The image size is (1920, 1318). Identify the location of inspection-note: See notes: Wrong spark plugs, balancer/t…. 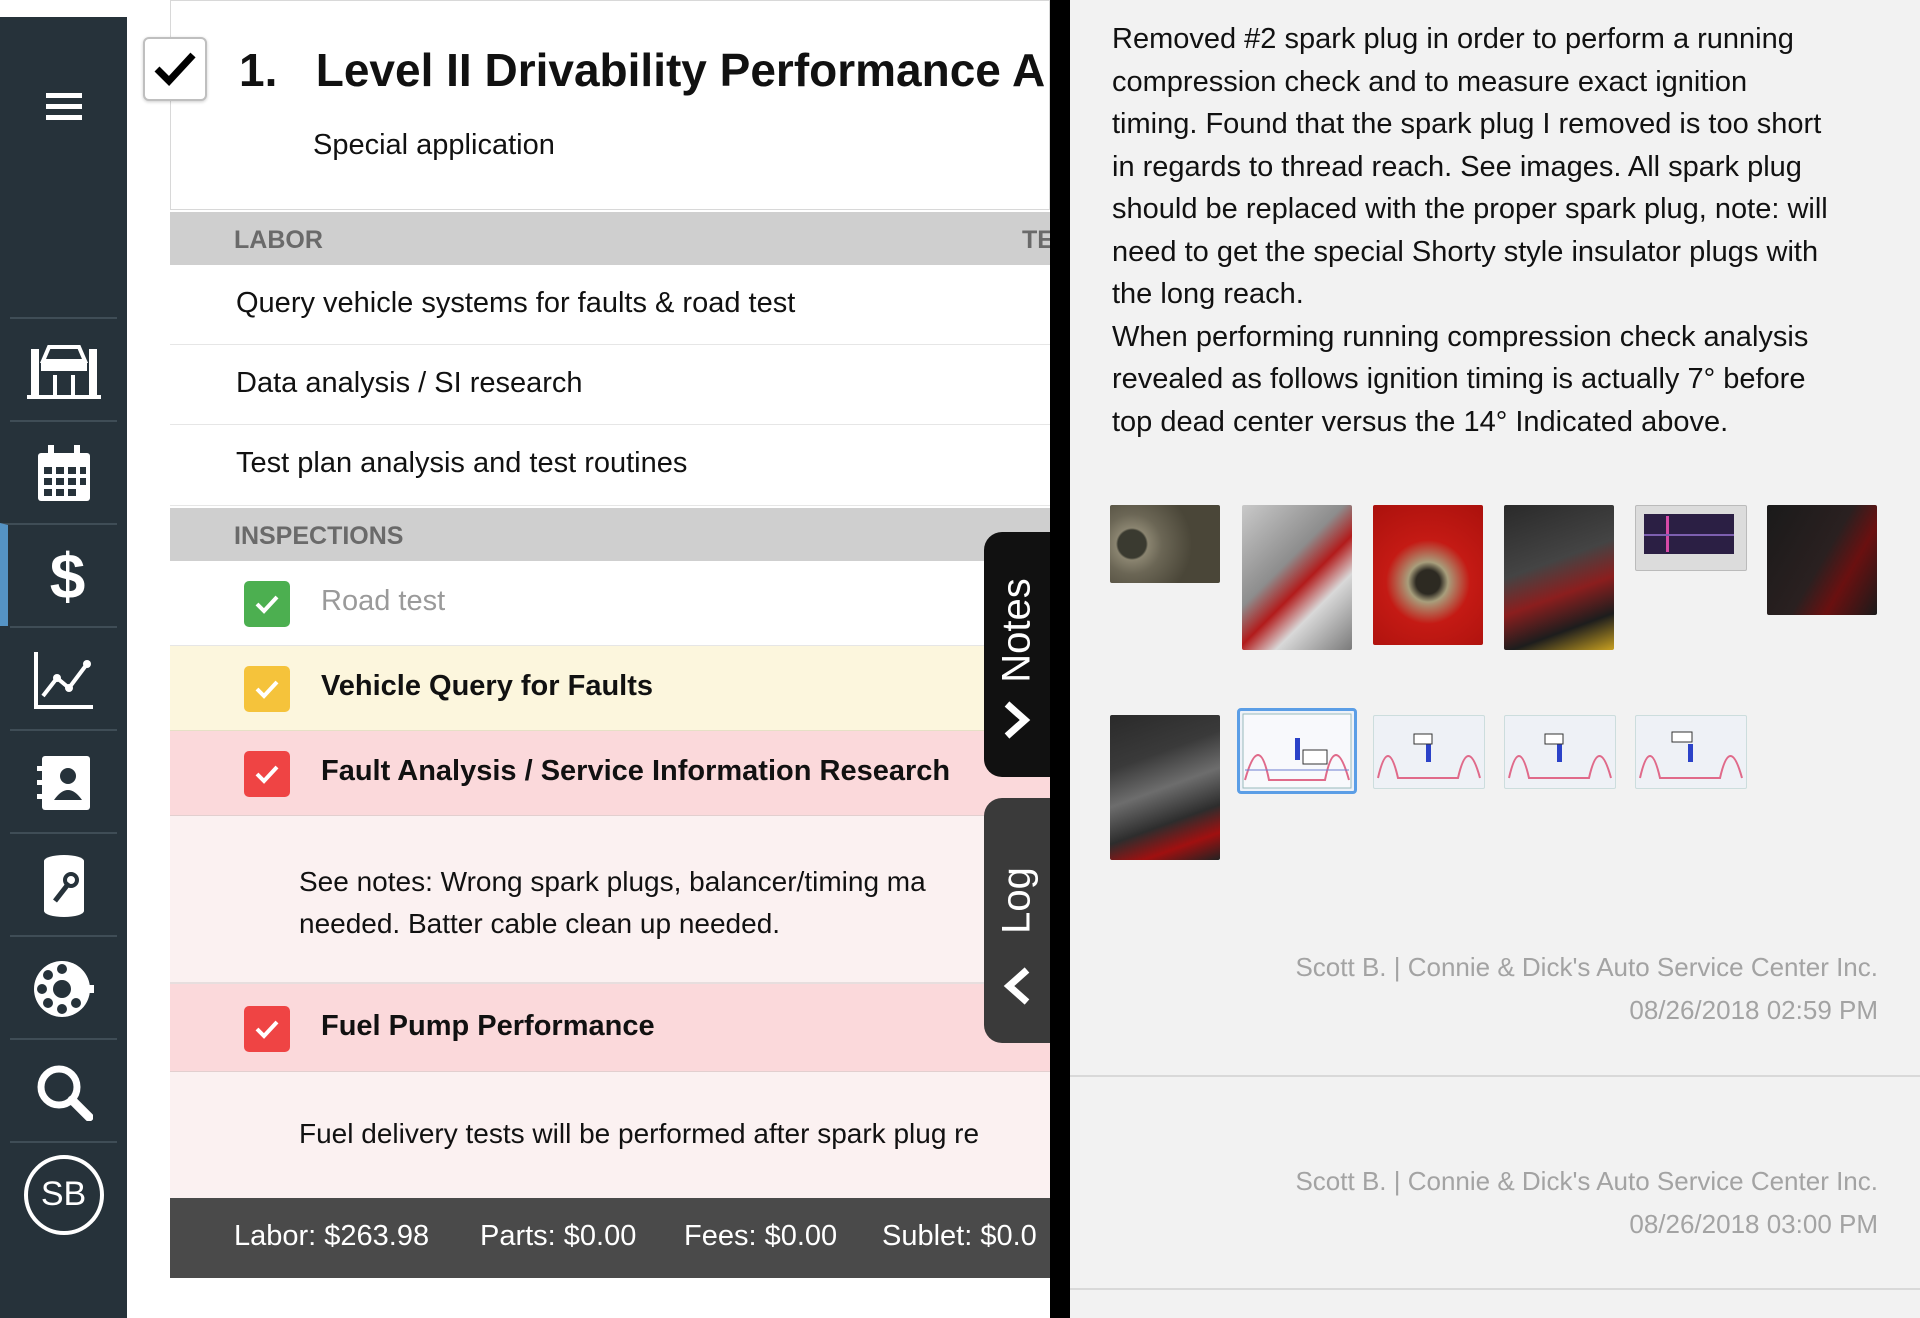
(610, 900).